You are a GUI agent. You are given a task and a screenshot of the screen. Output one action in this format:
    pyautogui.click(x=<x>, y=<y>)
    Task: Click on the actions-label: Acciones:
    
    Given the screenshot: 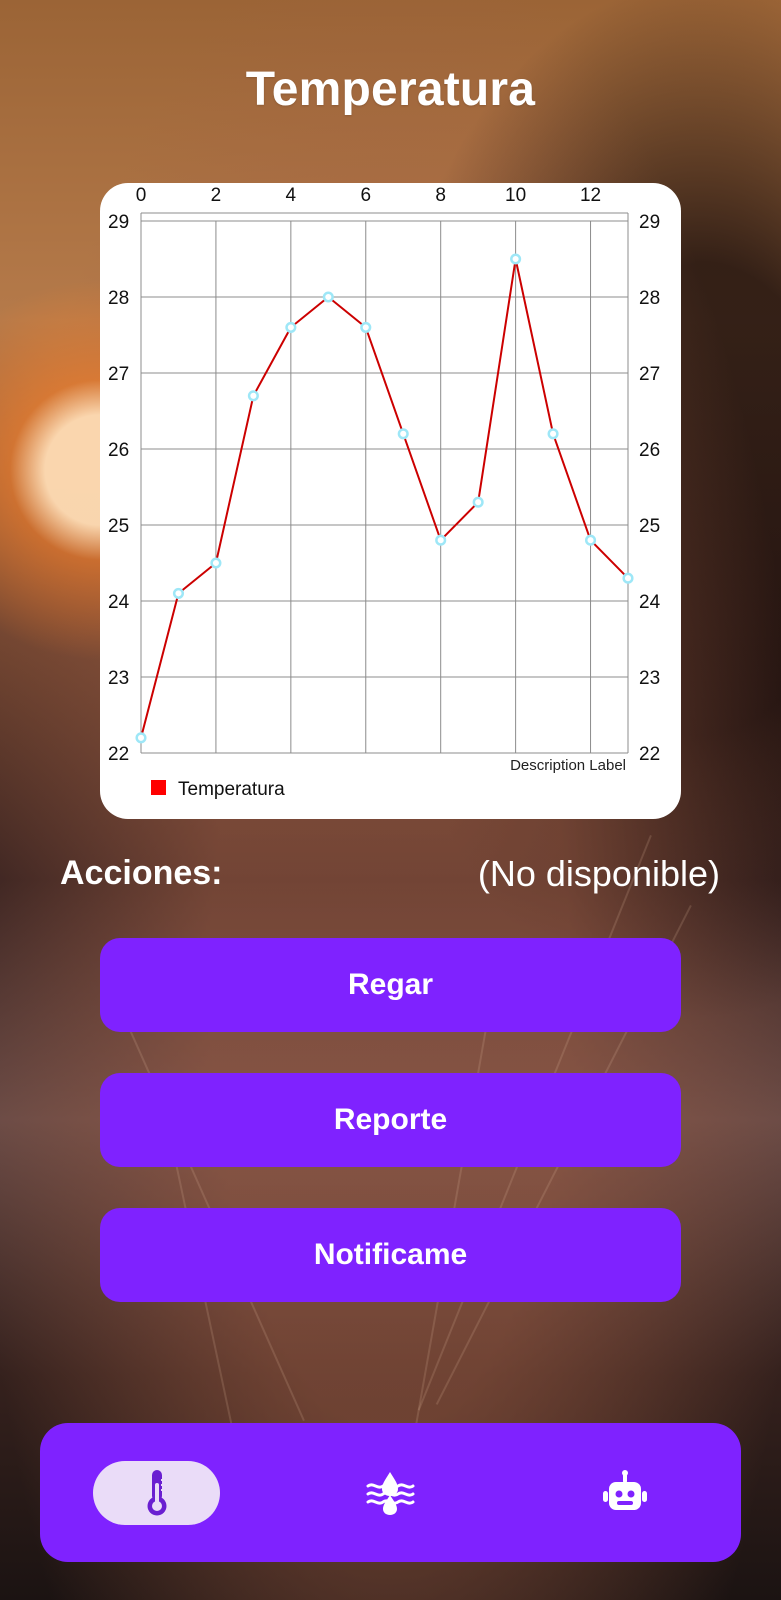 What is the action you would take?
    pyautogui.click(x=141, y=873)
    